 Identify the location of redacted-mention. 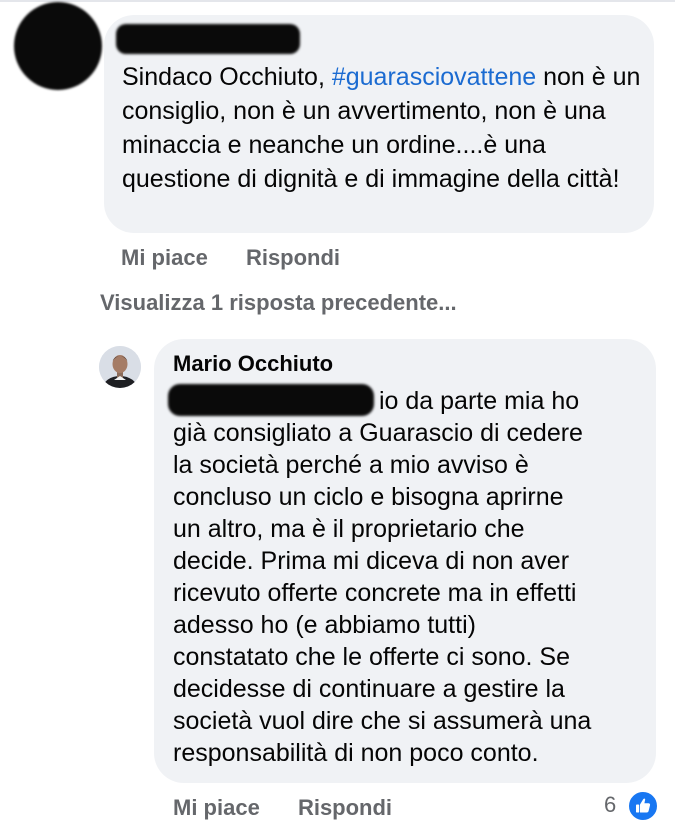
(271, 400).